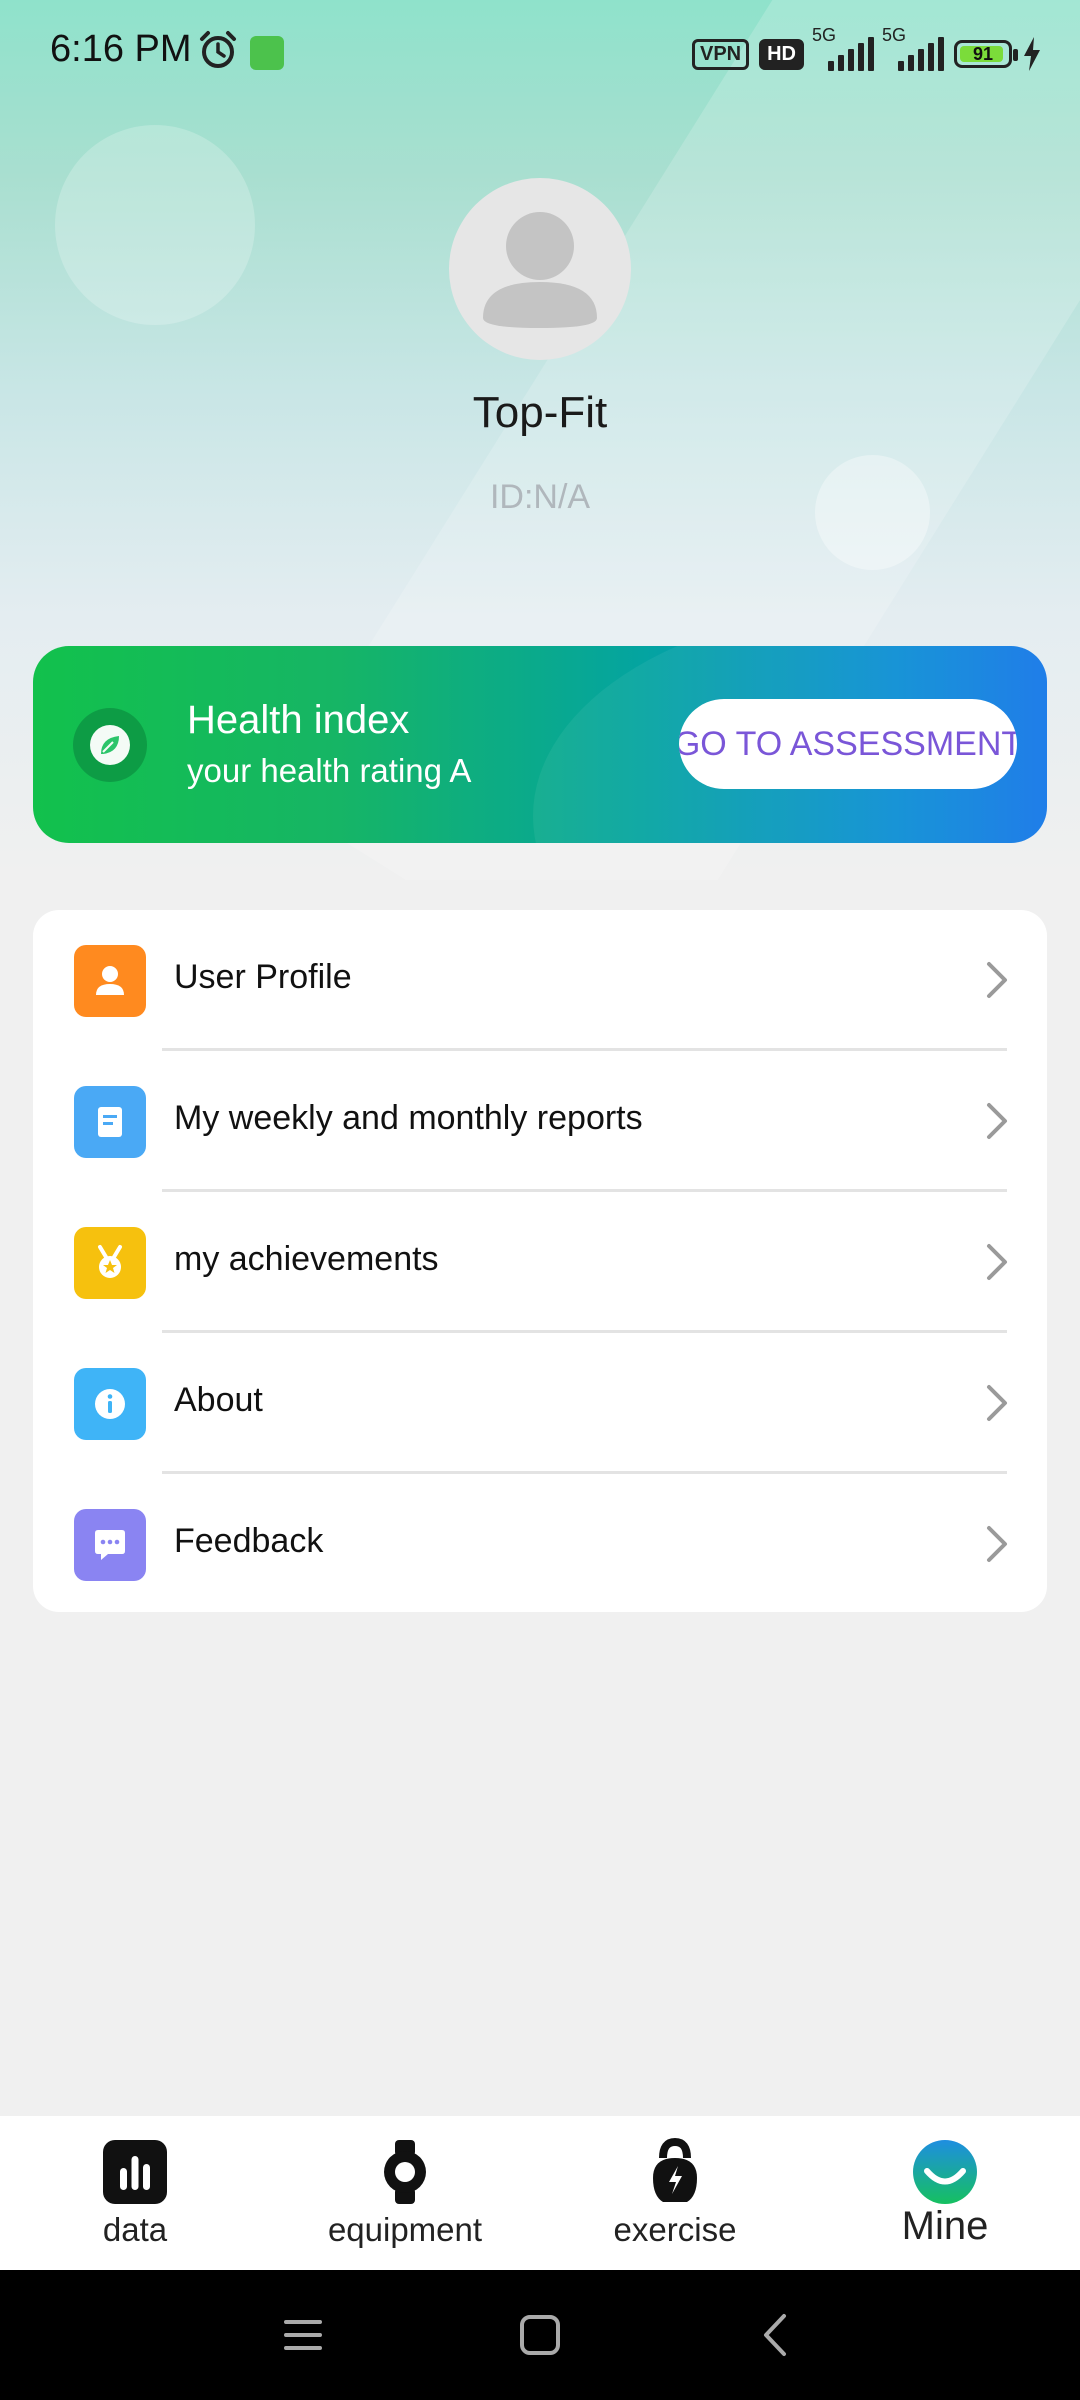 The width and height of the screenshot is (1080, 2400). I want to click on status-bar: 6:16 PM VPN HD 5G 5G 91, so click(540, 52).